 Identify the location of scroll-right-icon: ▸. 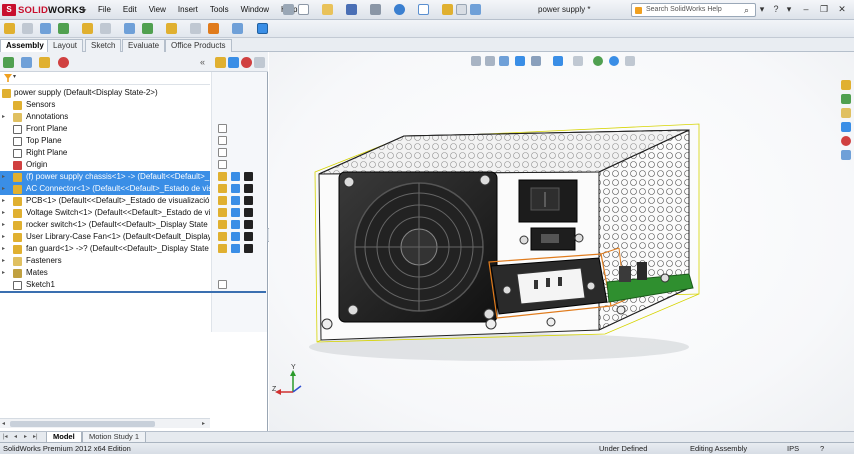
(203, 424).